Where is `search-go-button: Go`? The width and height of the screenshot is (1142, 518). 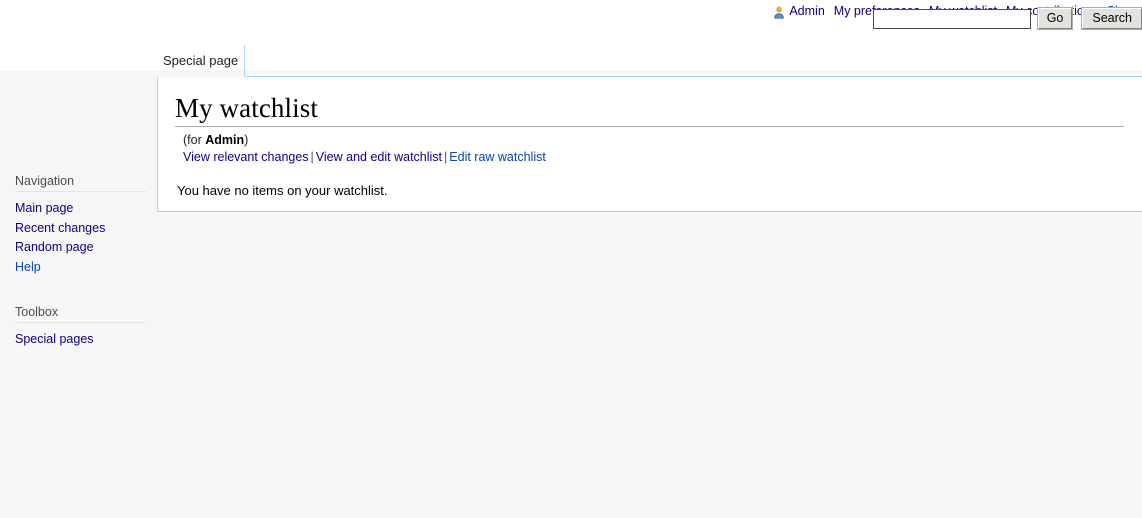 search-go-button: Go is located at coordinates (1055, 18).